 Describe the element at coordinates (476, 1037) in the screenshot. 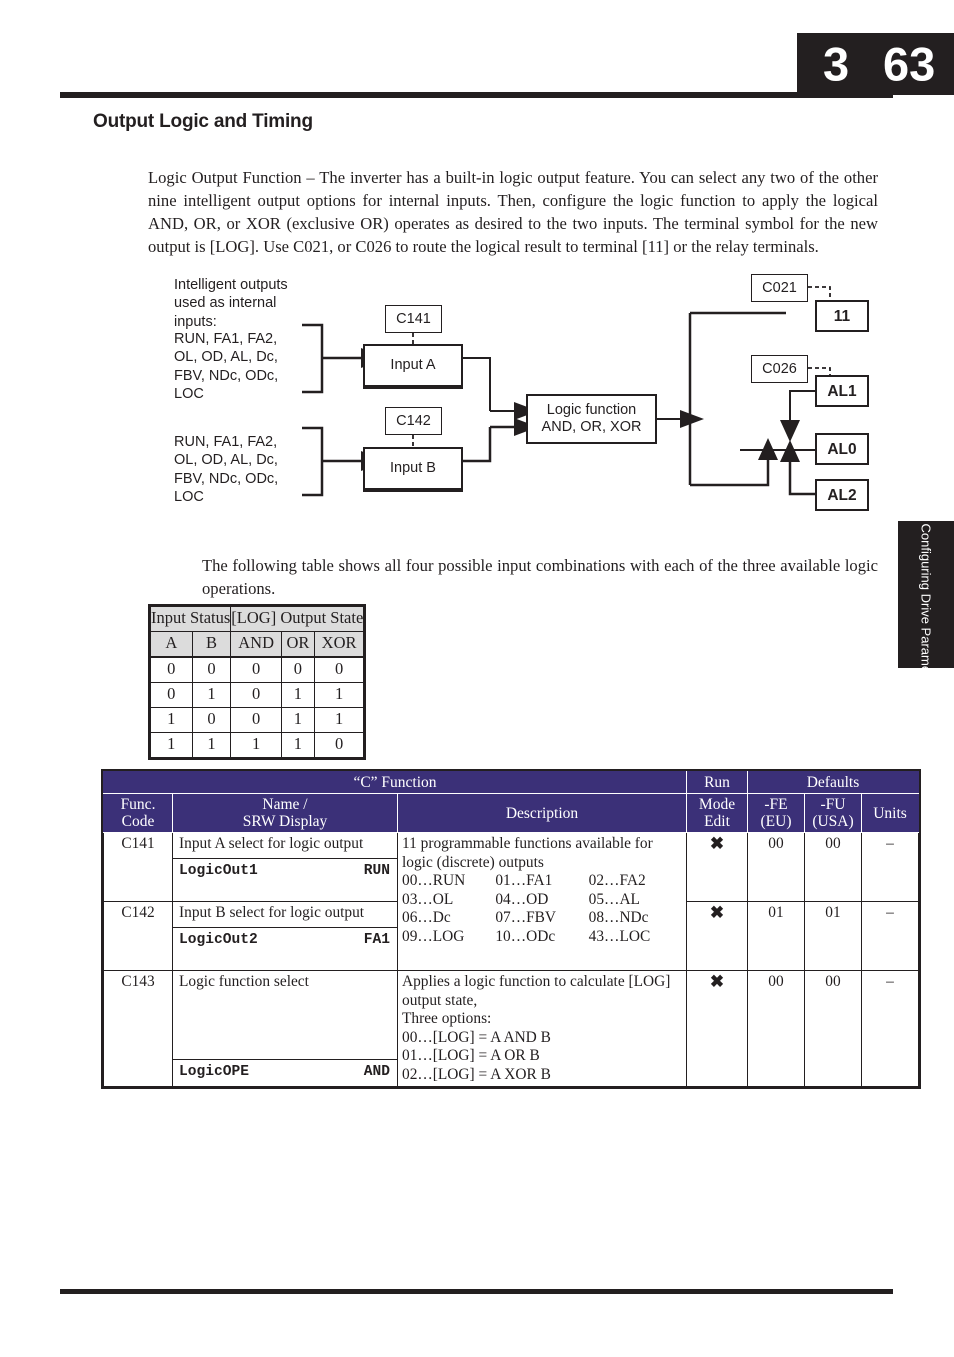

I see `param-description-option-and: 00…[LOG] = A AND B` at that location.